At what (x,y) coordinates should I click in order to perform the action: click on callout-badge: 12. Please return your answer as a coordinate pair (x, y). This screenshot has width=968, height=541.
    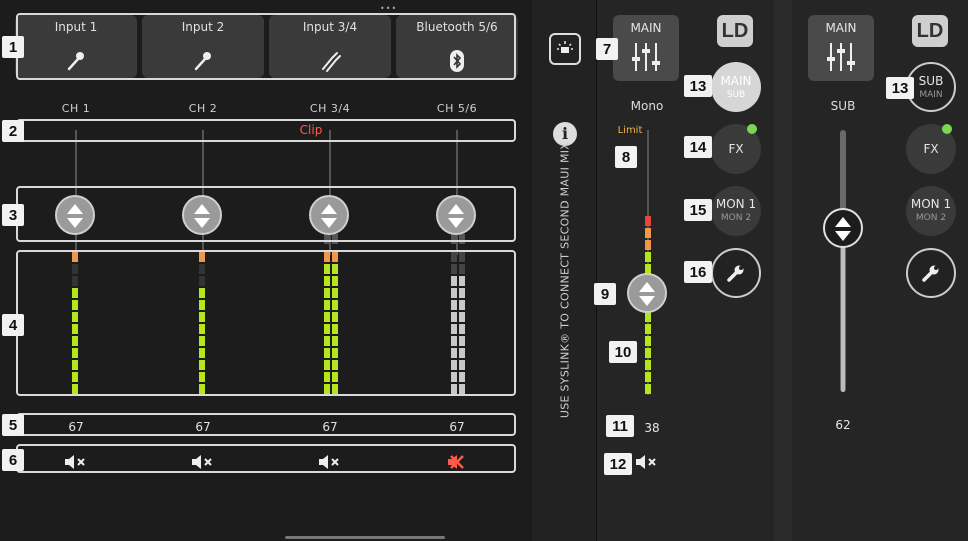
    Looking at the image, I should click on (618, 464).